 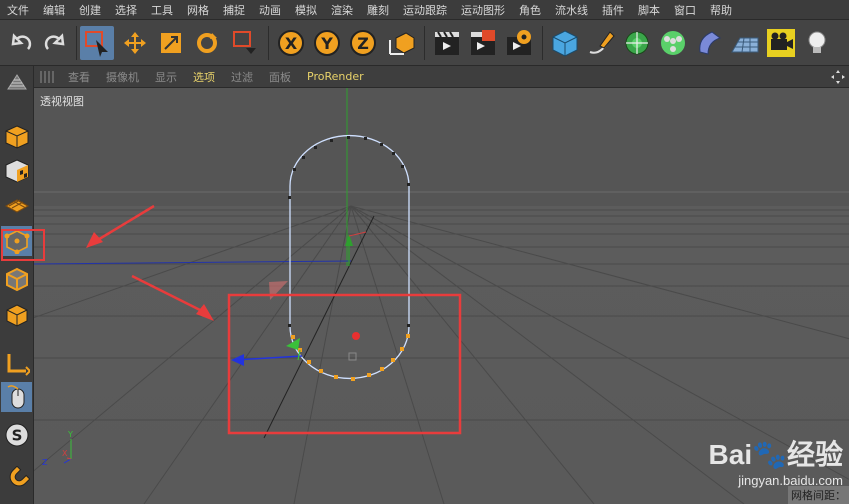 What do you see at coordinates (242, 77) in the screenshot?
I see `viewport-menu-filter: 过滤` at bounding box center [242, 77].